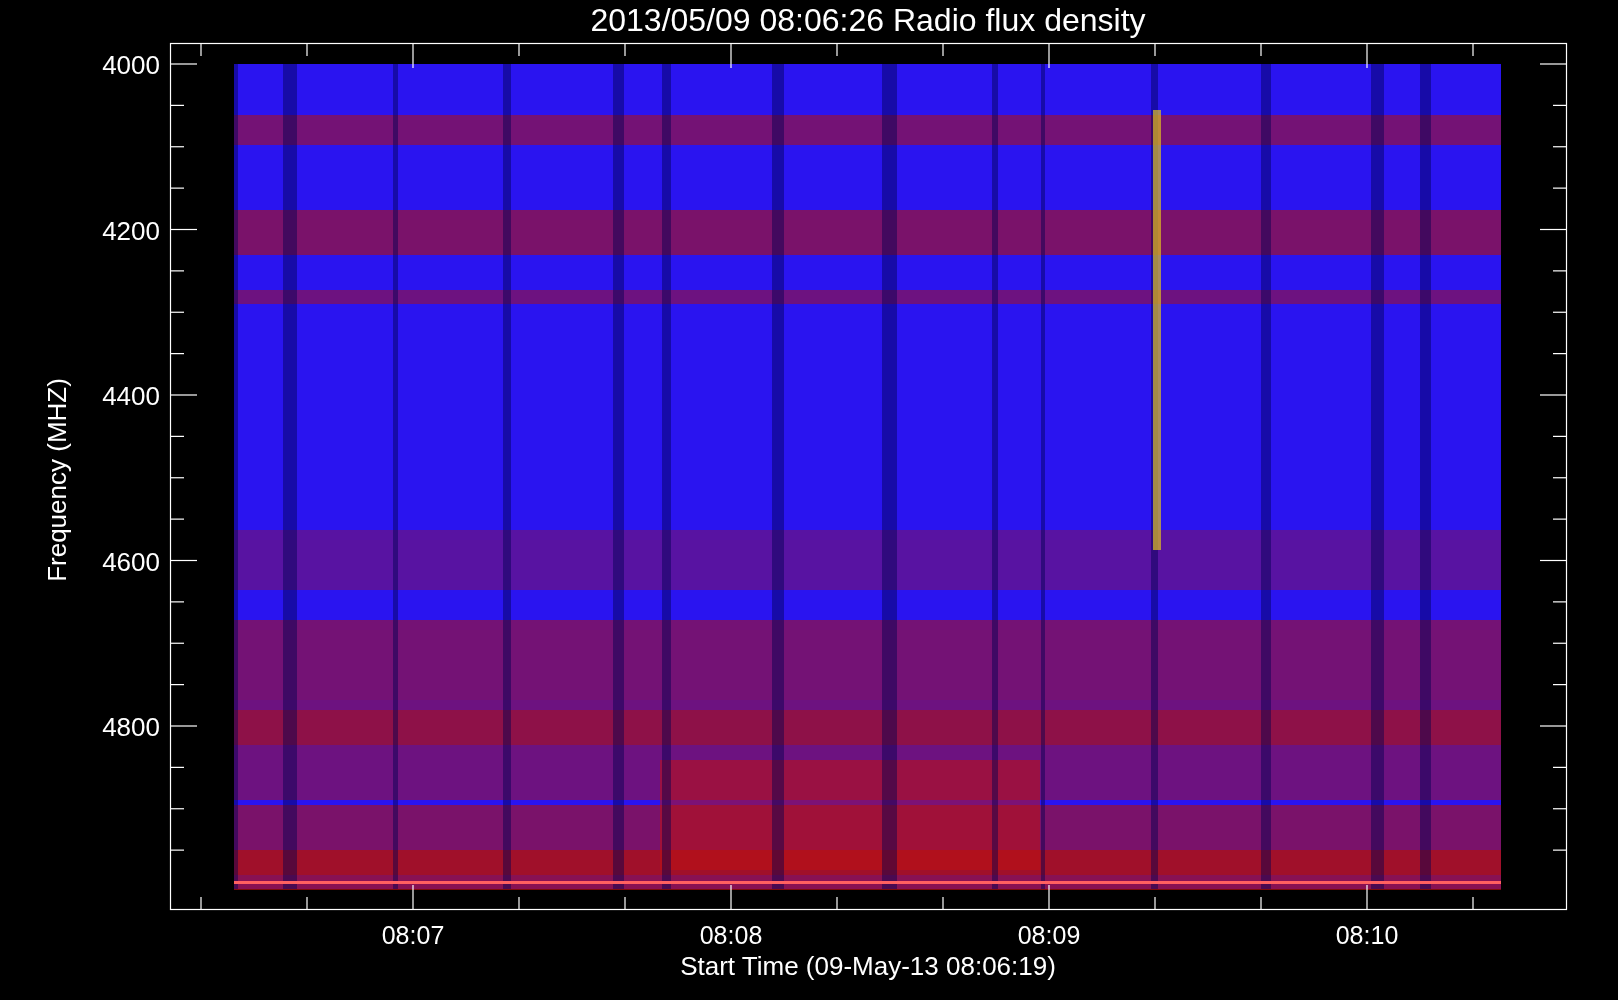 This screenshot has width=1618, height=1000. Describe the element at coordinates (131, 727) in the screenshot. I see `y-tick-label: 4800` at that location.